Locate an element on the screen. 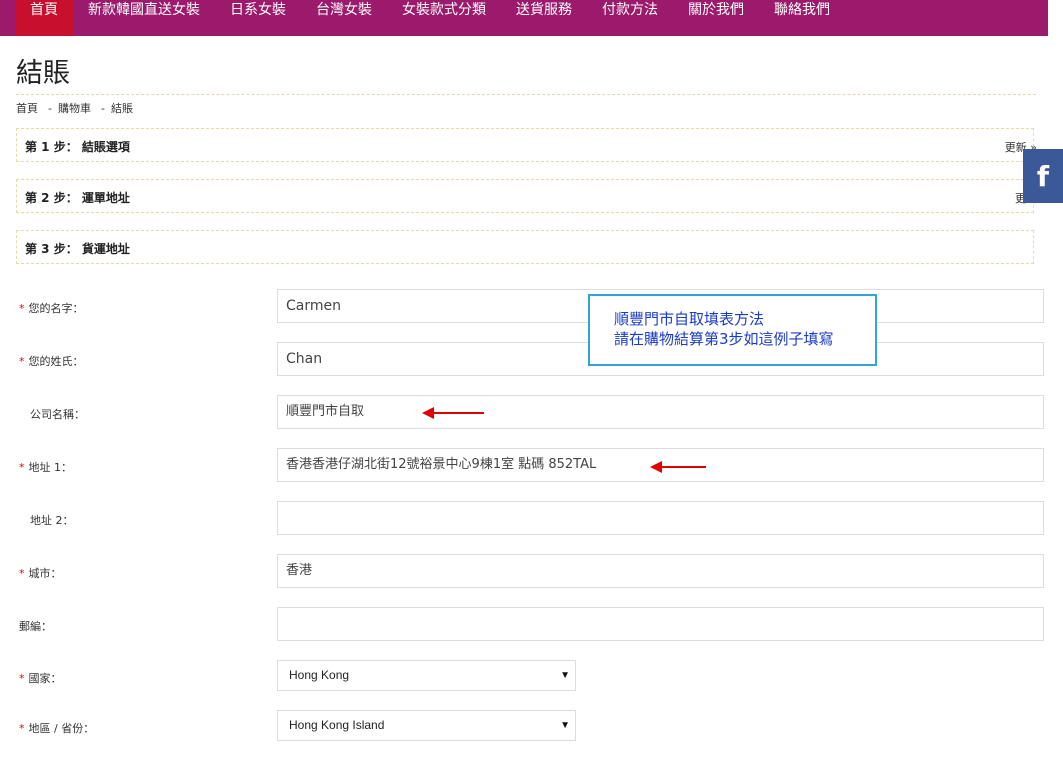 The image size is (1063, 759). country-selected-value: Hong Kong is located at coordinates (319, 675).